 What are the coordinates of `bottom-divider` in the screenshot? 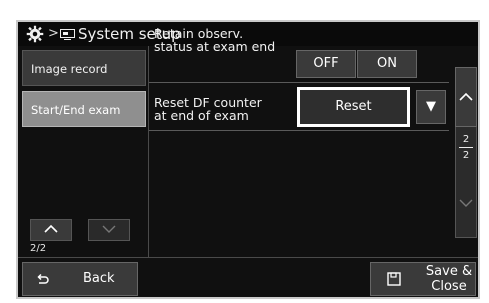 It's located at (248, 257).